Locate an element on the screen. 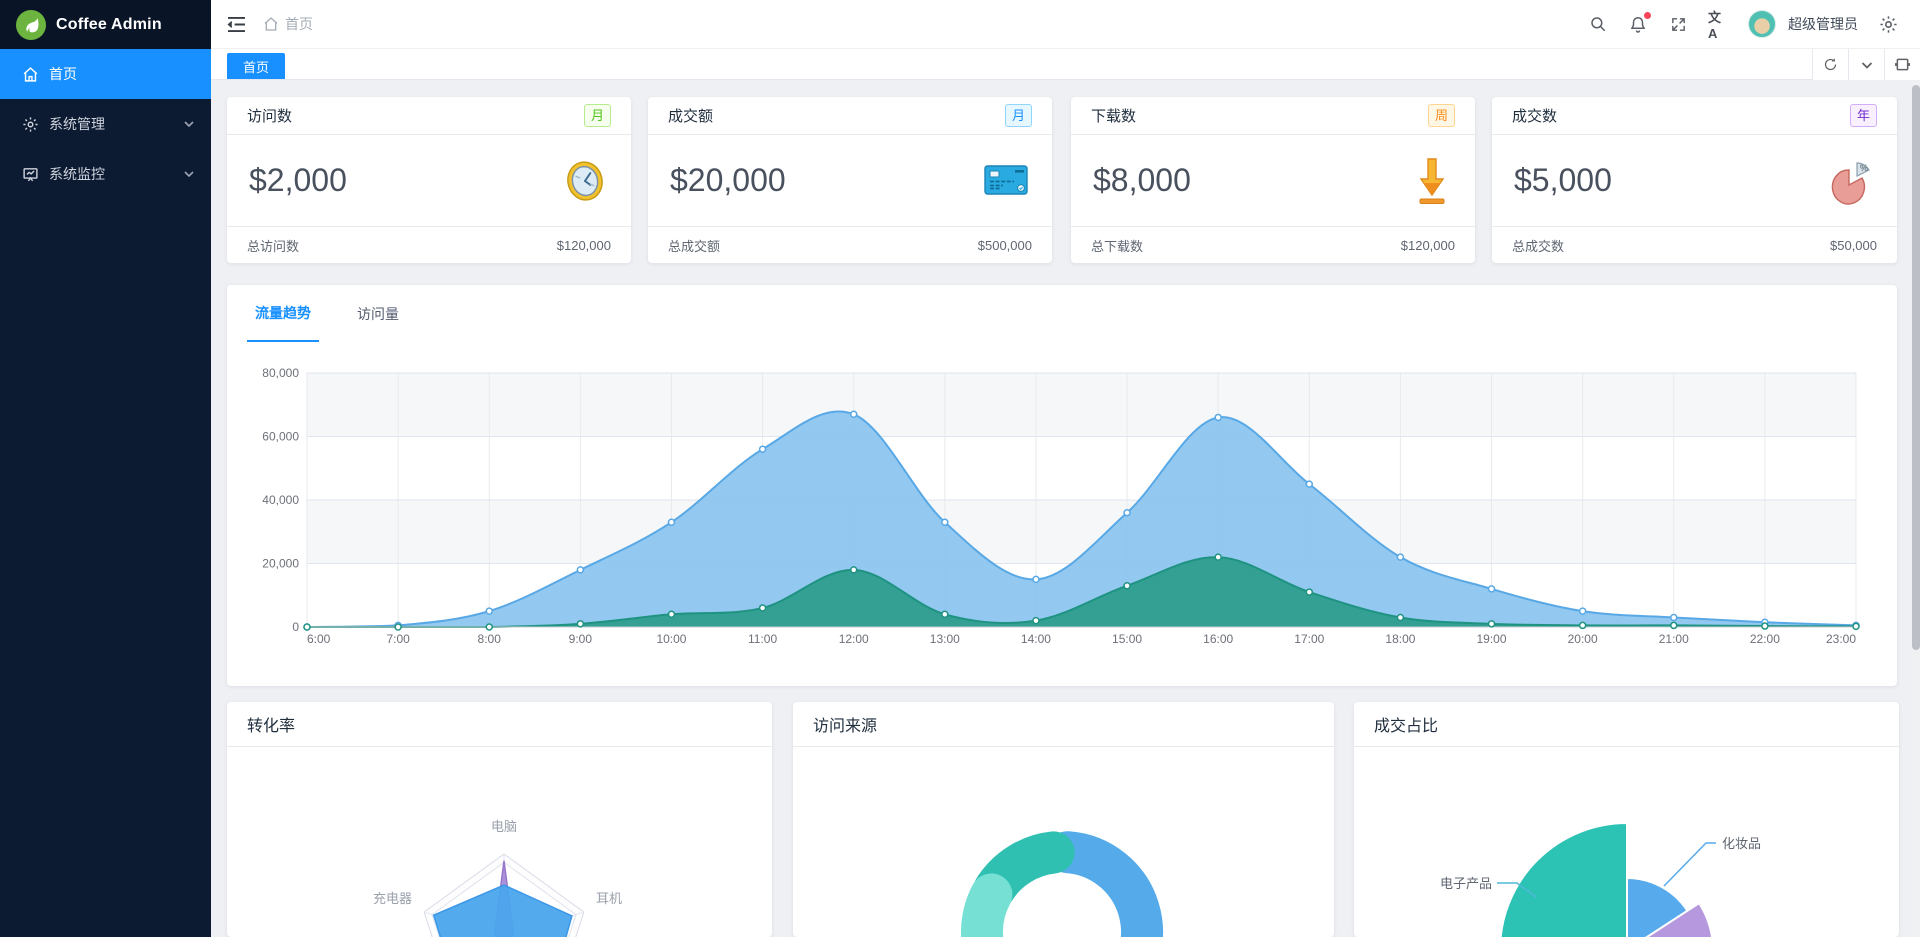 The height and width of the screenshot is (937, 1920). breadcrumb-label: 首页 is located at coordinates (299, 24).